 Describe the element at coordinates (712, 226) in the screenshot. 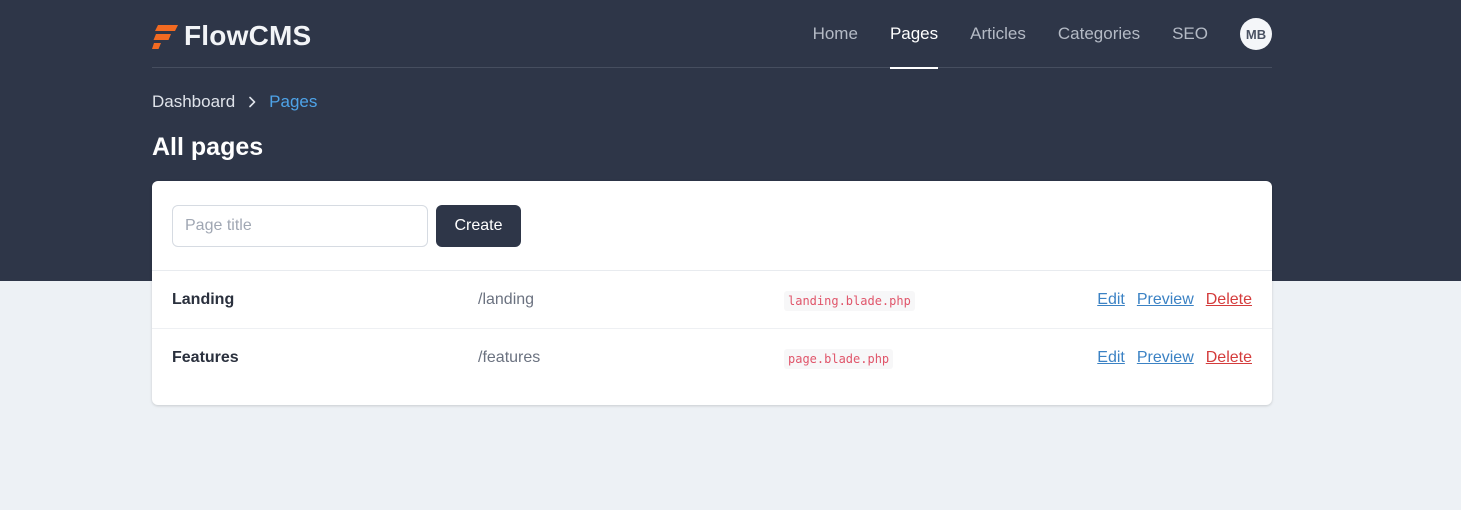

I see `create-page-form: Create` at that location.